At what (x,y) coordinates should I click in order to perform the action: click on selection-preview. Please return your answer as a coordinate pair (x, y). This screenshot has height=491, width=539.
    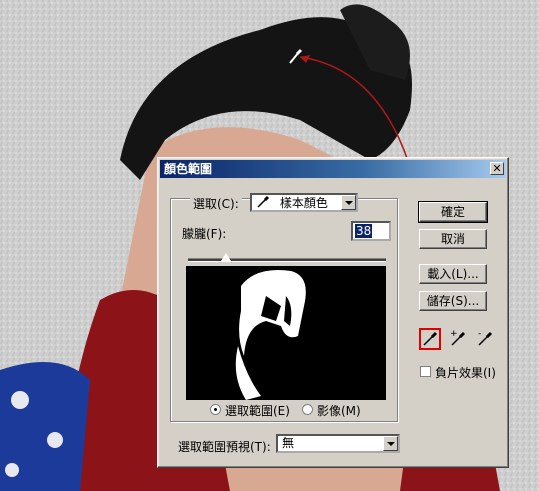
    Looking at the image, I should click on (286, 333).